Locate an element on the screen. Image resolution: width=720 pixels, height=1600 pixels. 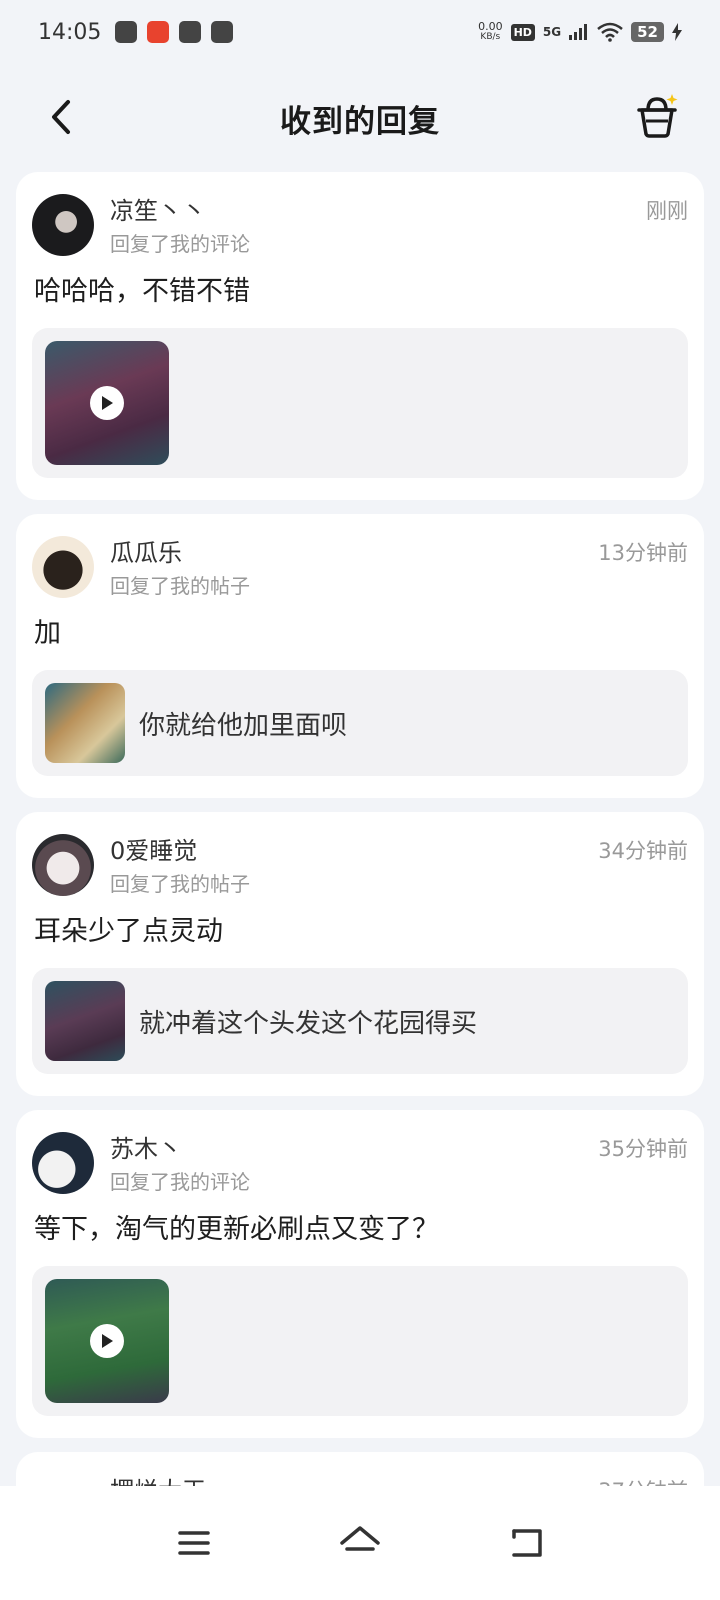
quoted-content: 你就给他加里面呗 is located at coordinates (360, 723).